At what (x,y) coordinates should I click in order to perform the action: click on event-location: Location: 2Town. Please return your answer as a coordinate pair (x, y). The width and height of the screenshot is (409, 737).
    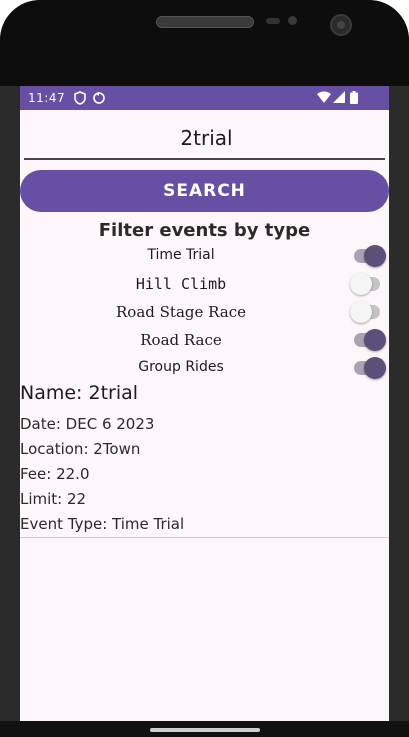
    Looking at the image, I should click on (80, 449).